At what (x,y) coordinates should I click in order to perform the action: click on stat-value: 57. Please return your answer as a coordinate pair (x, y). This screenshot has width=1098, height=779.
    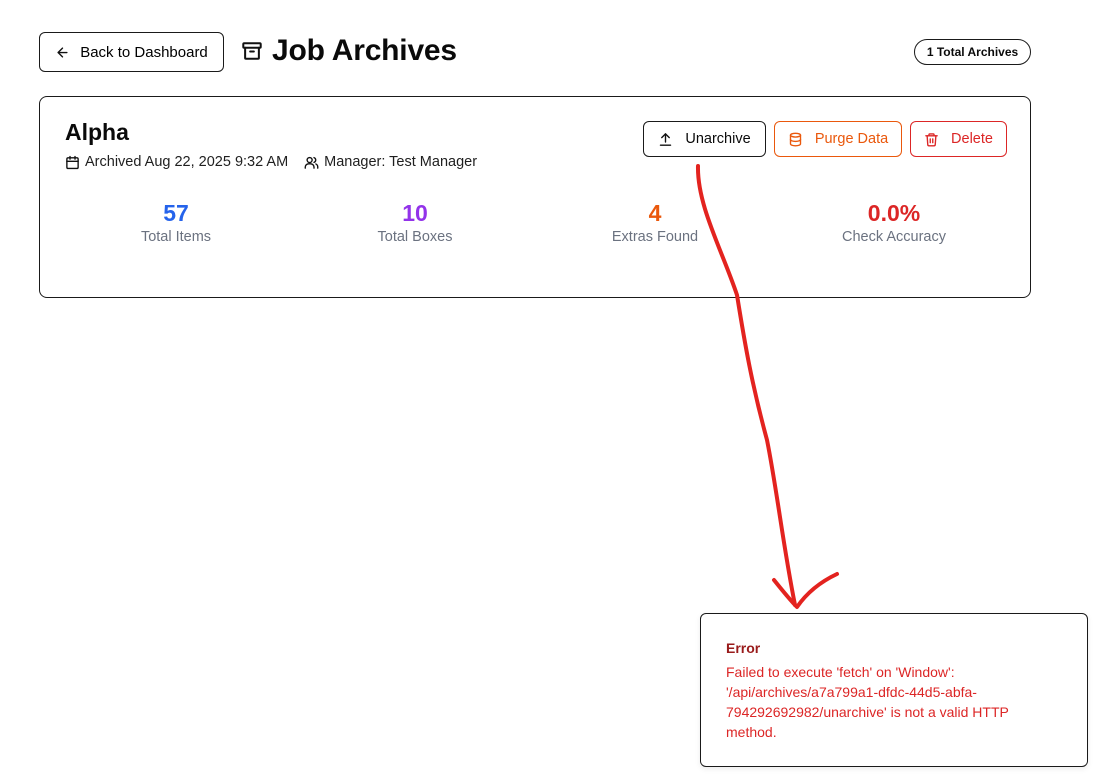
    Looking at the image, I should click on (176, 213).